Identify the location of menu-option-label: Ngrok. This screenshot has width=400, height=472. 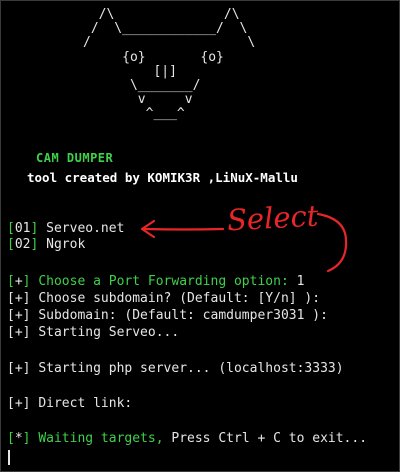
(66, 244).